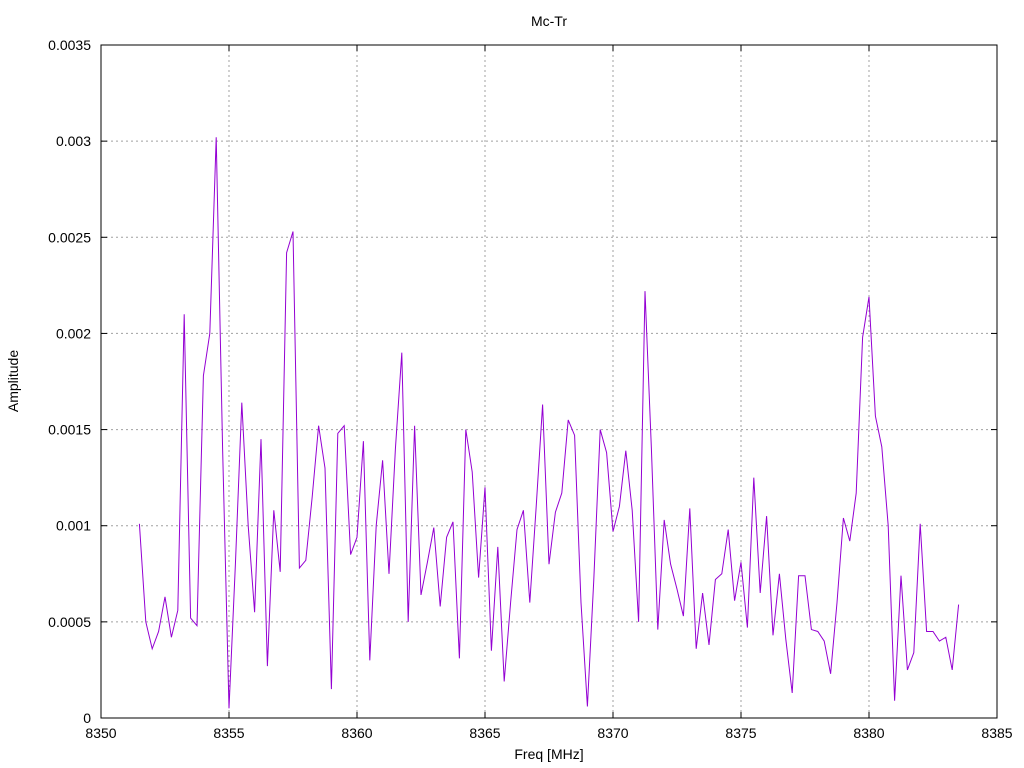  What do you see at coordinates (69, 622) in the screenshot?
I see `y-tick-label: 0.0005` at bounding box center [69, 622].